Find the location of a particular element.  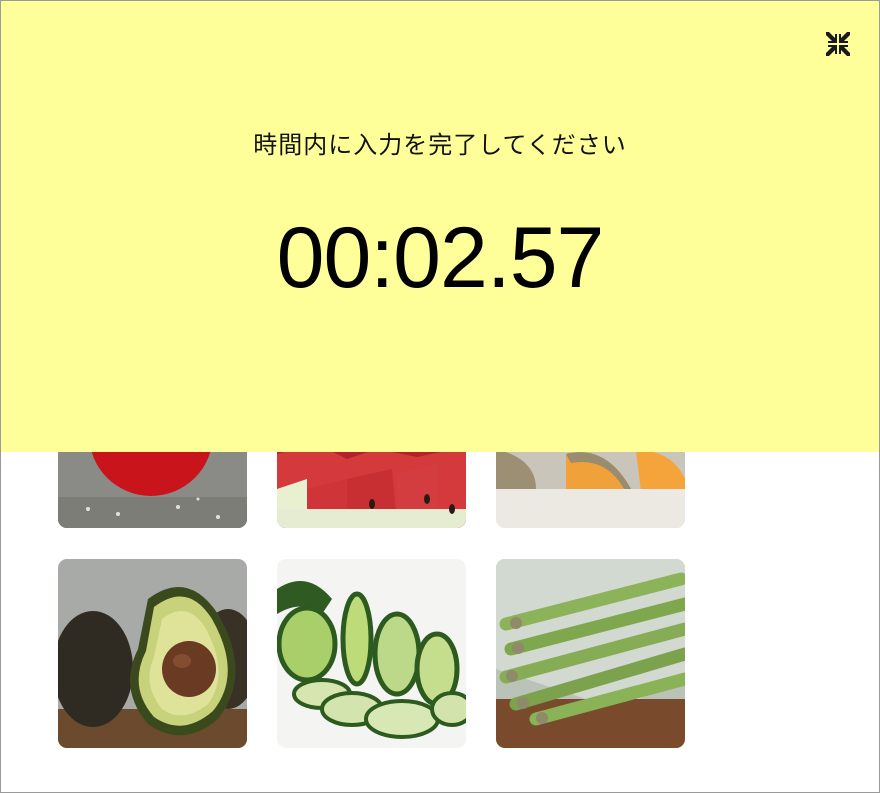

avocado-image is located at coordinates (152, 653).